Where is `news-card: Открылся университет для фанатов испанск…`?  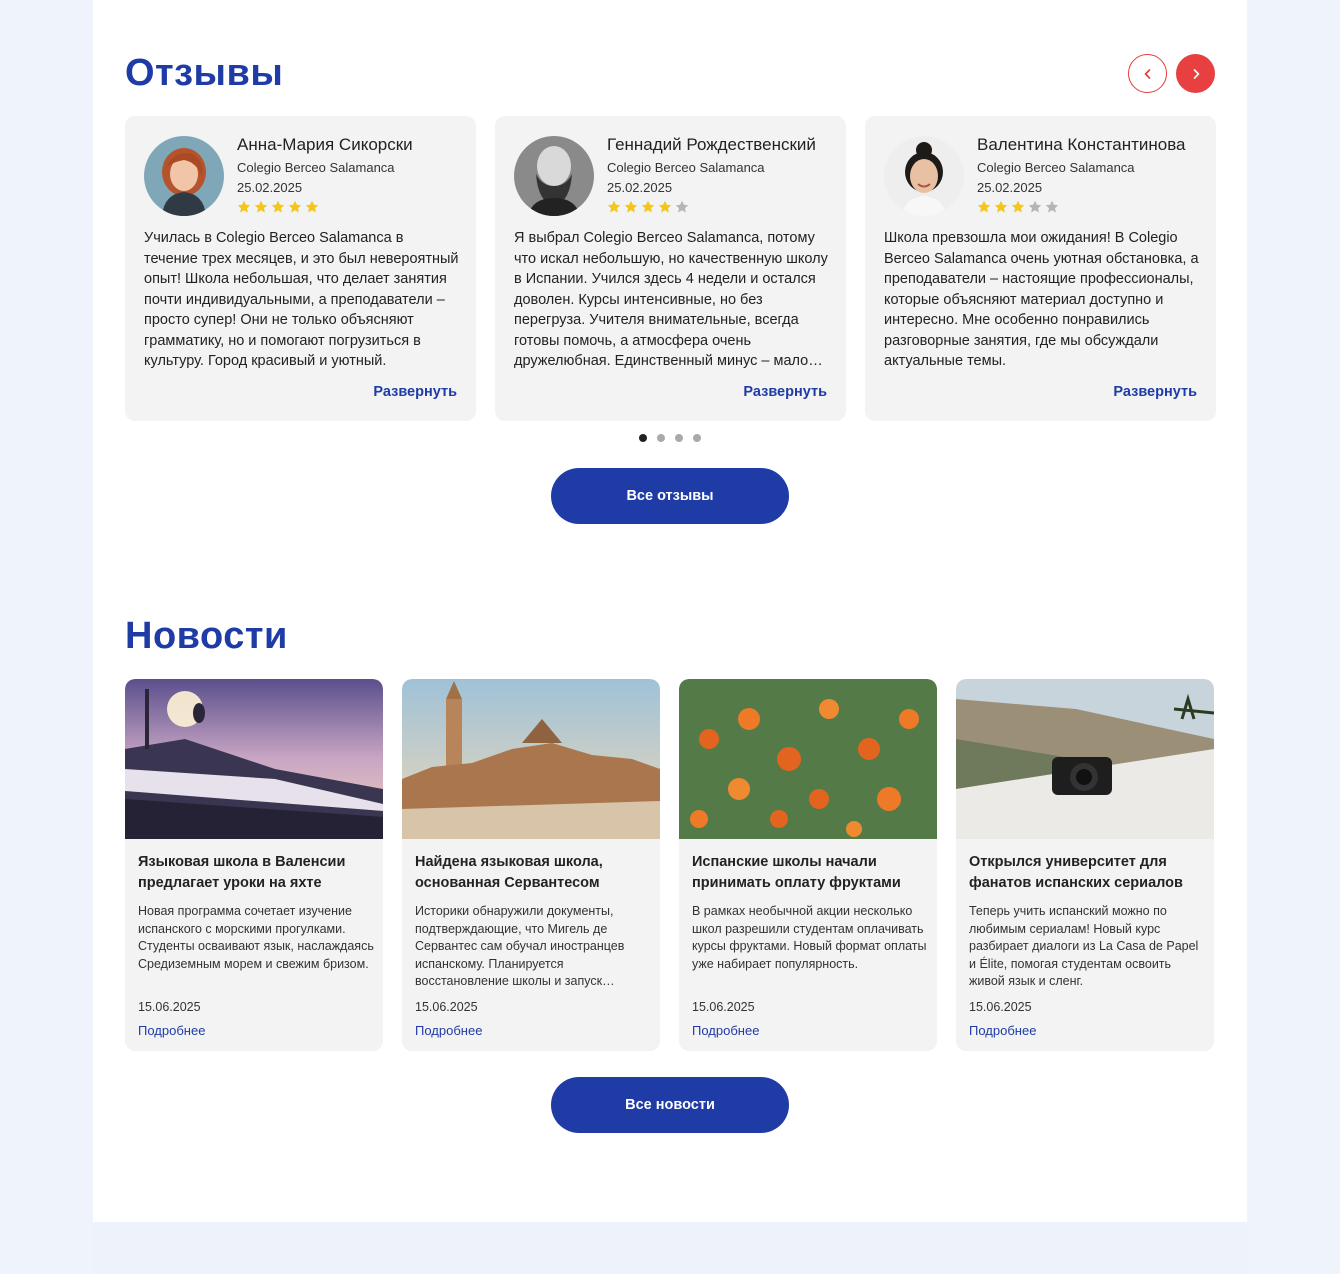 news-card: Открылся университет для фанатов испанск… is located at coordinates (1085, 865).